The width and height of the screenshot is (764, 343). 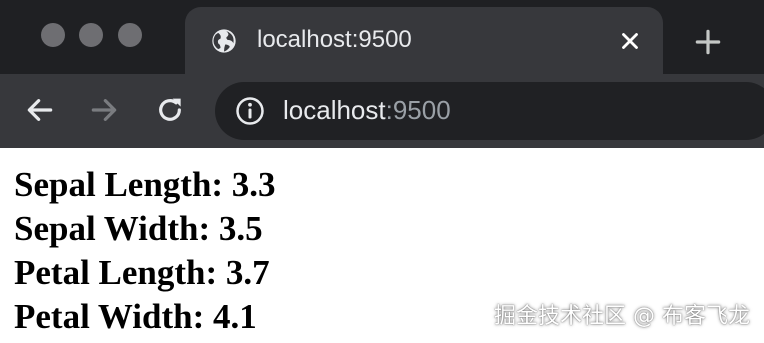 I want to click on plus-icon, so click(x=708, y=42).